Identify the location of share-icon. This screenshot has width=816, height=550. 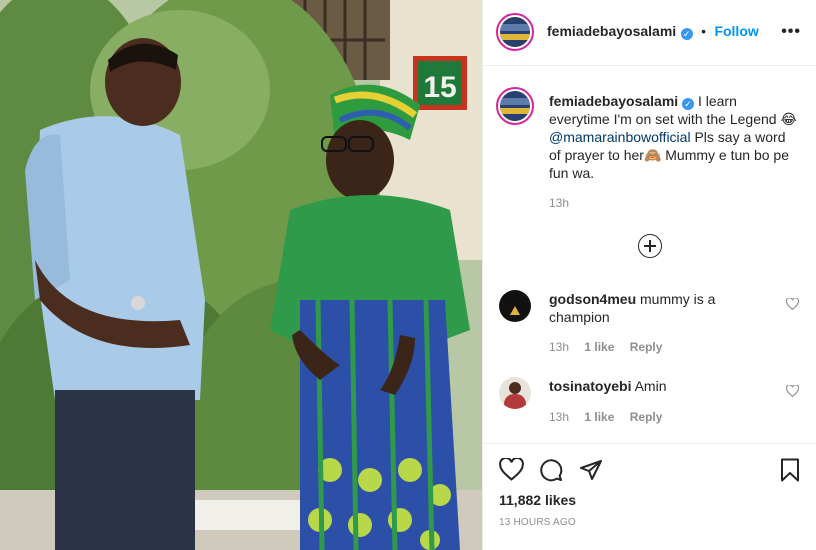
(591, 470).